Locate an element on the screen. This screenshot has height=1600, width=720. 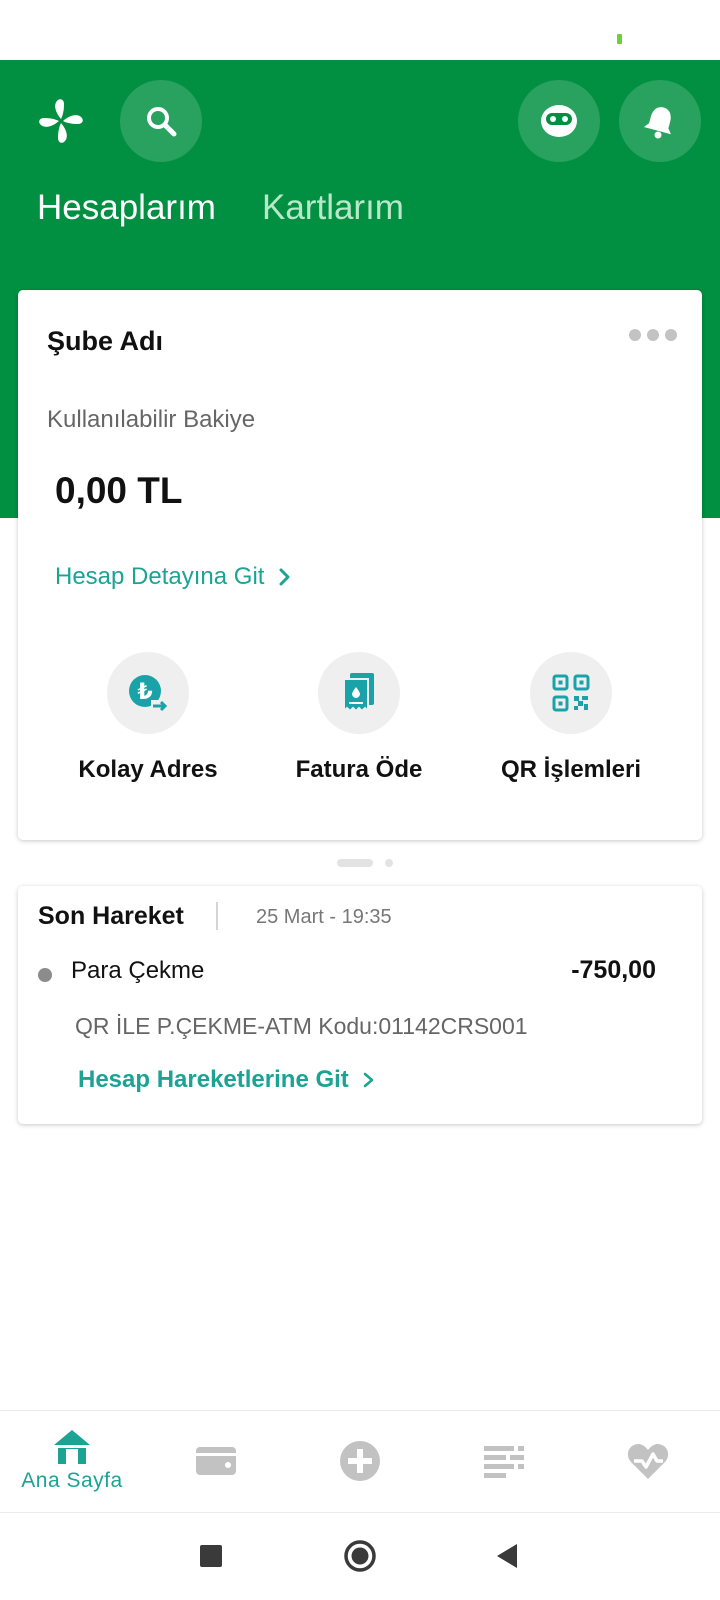
search-icon is located at coordinates (162, 122).